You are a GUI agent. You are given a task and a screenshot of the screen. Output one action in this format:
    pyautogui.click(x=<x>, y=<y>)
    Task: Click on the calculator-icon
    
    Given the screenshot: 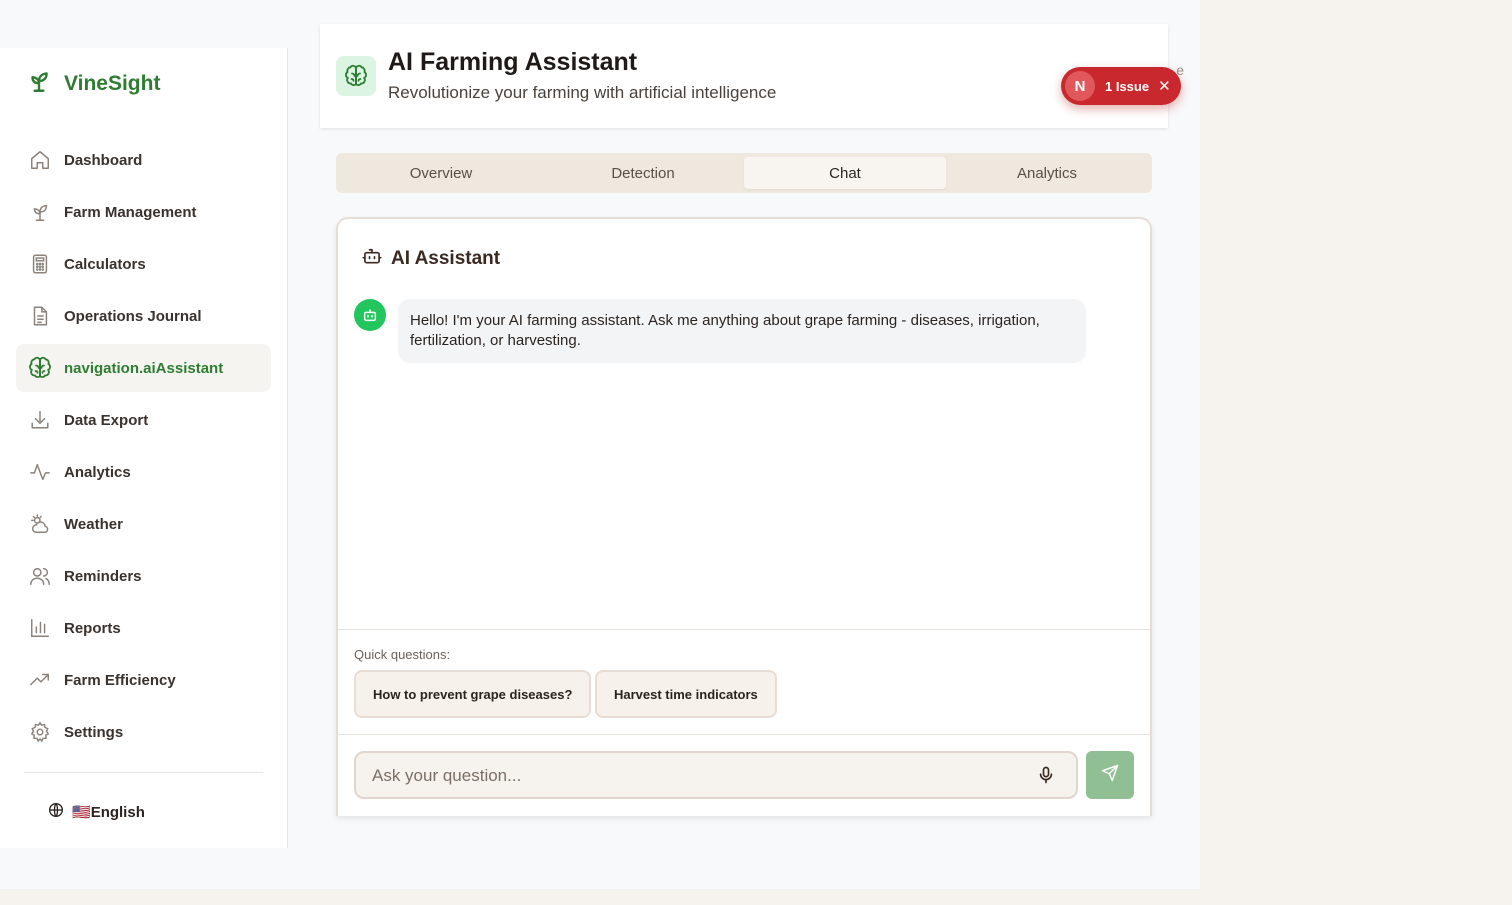 What is the action you would take?
    pyautogui.click(x=40, y=264)
    